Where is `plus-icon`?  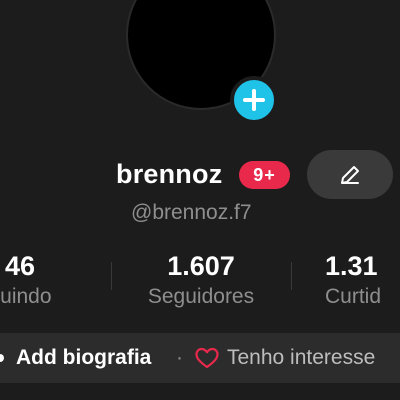 plus-icon is located at coordinates (254, 100).